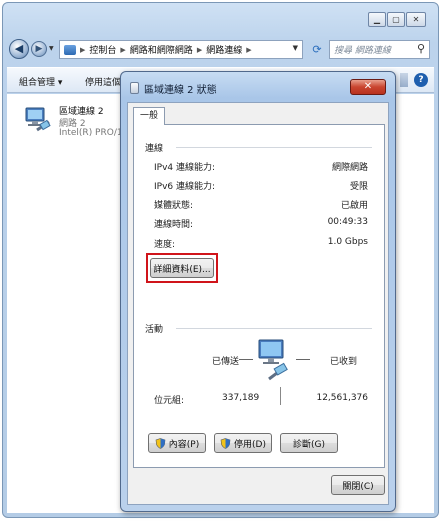  Describe the element at coordinates (344, 362) in the screenshot. I see `received-label: 已收到` at that location.